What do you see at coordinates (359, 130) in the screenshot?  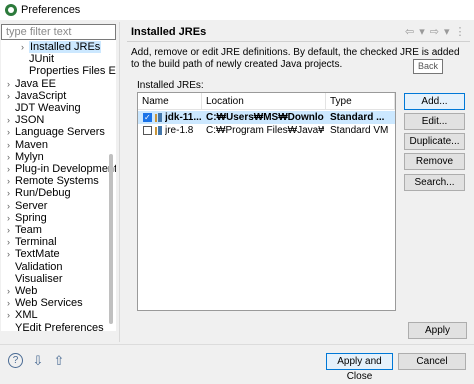 I see `jre-type: Standard VM` at bounding box center [359, 130].